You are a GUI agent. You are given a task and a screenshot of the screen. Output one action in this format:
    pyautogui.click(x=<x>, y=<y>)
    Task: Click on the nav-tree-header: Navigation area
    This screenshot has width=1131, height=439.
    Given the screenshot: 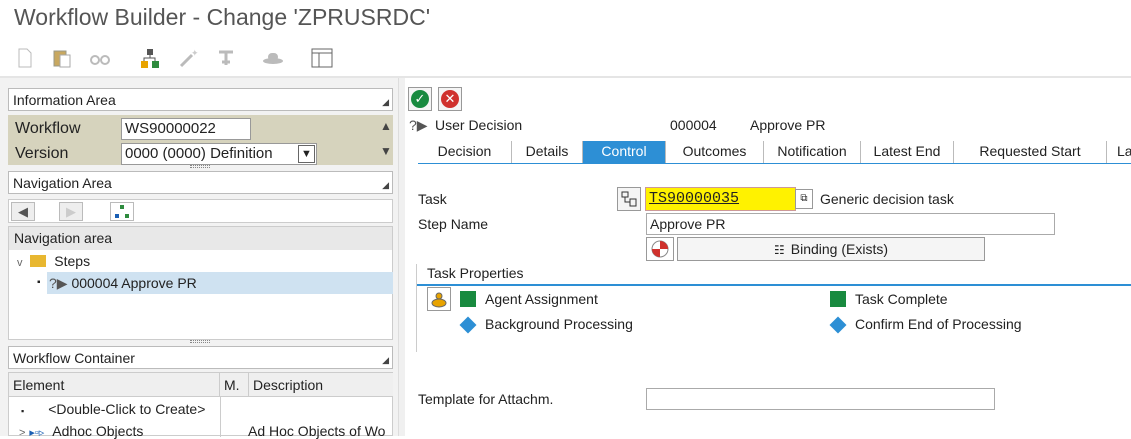 What is the action you would take?
    pyautogui.click(x=200, y=238)
    